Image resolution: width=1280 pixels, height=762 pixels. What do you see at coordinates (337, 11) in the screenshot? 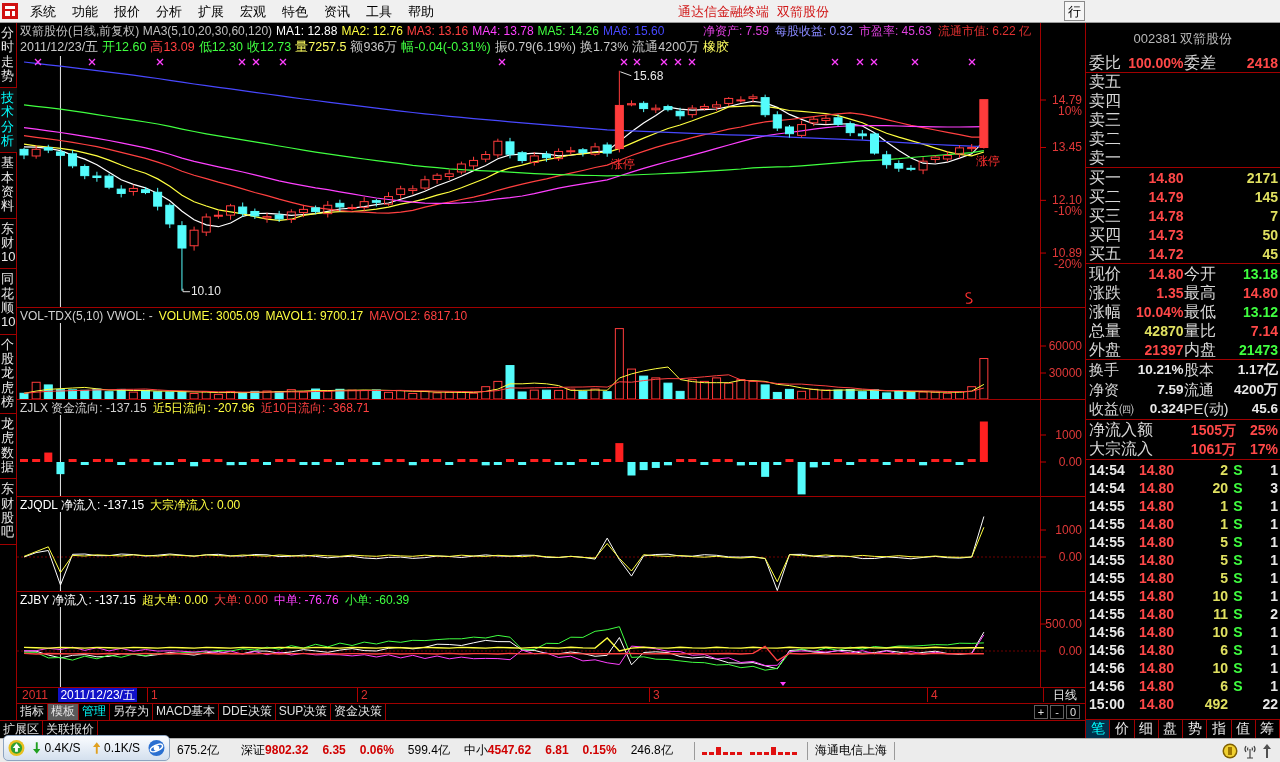
I see `menu-item: 资讯` at bounding box center [337, 11].